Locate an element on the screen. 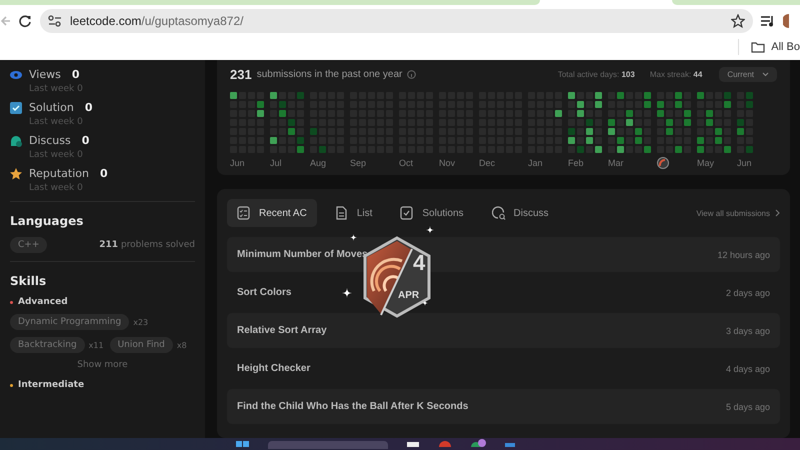 This screenshot has width=800, height=450. chevron-right-icon is located at coordinates (777, 213).